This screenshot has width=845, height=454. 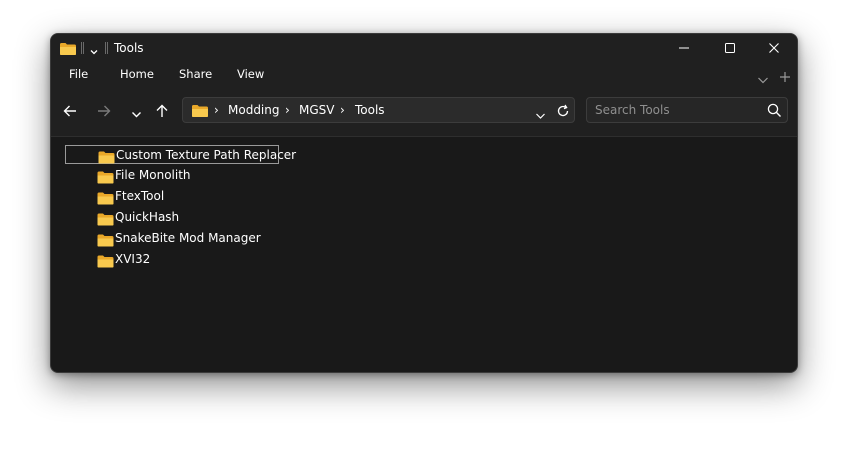 What do you see at coordinates (540, 115) in the screenshot?
I see `address-history-dropdown` at bounding box center [540, 115].